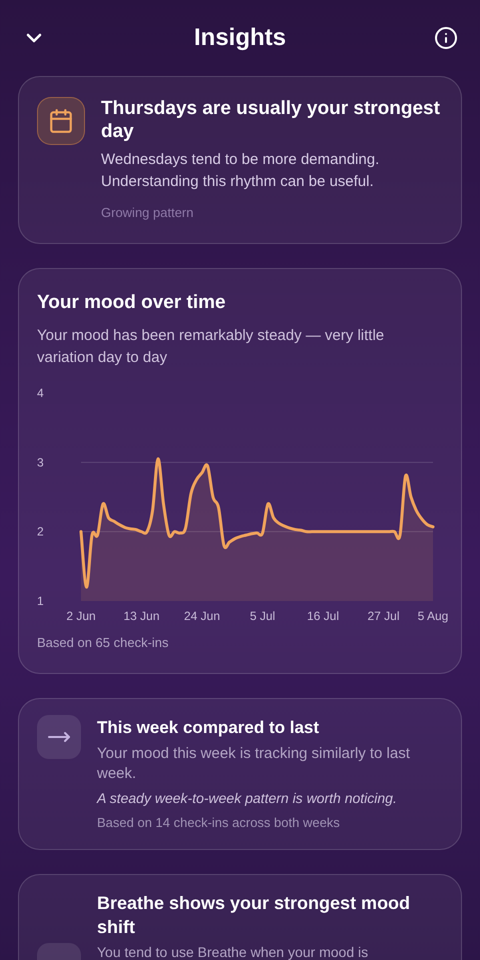 This screenshot has width=480, height=960. Describe the element at coordinates (433, 616) in the screenshot. I see `axis-label: 5 Aug` at that location.